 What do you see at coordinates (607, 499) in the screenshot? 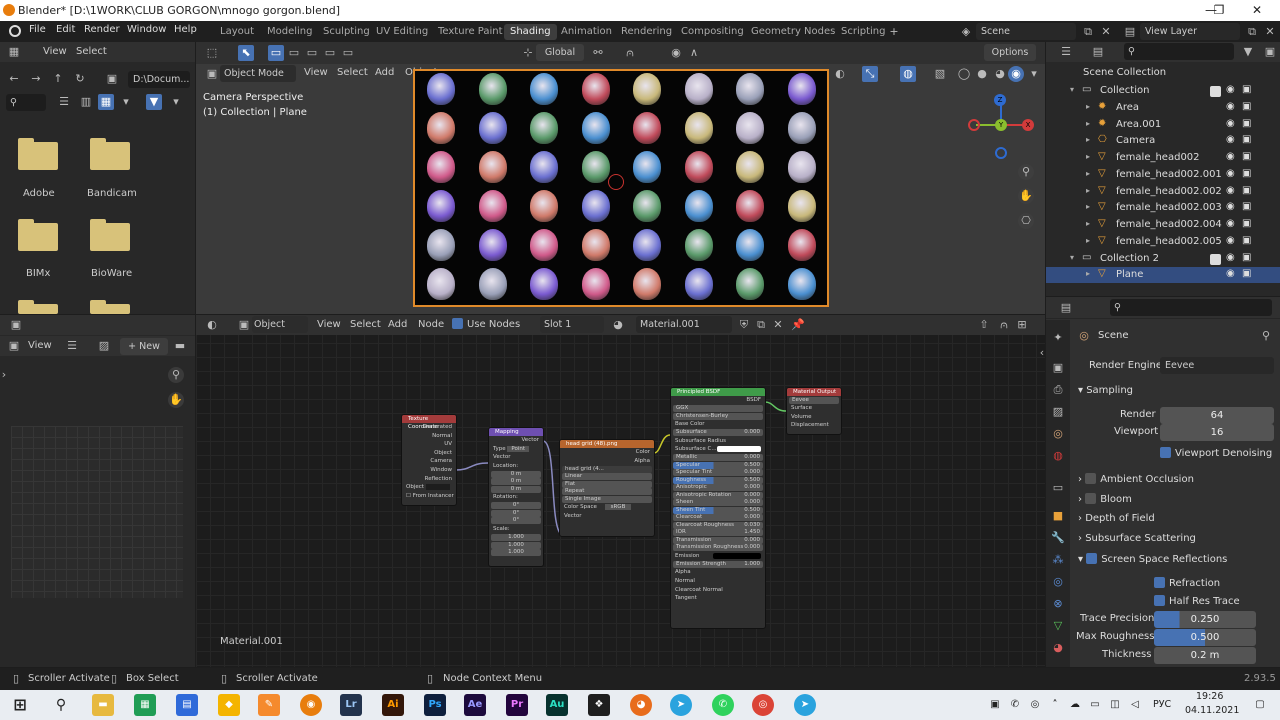
I see `source-dropdown: Single Image` at bounding box center [607, 499].